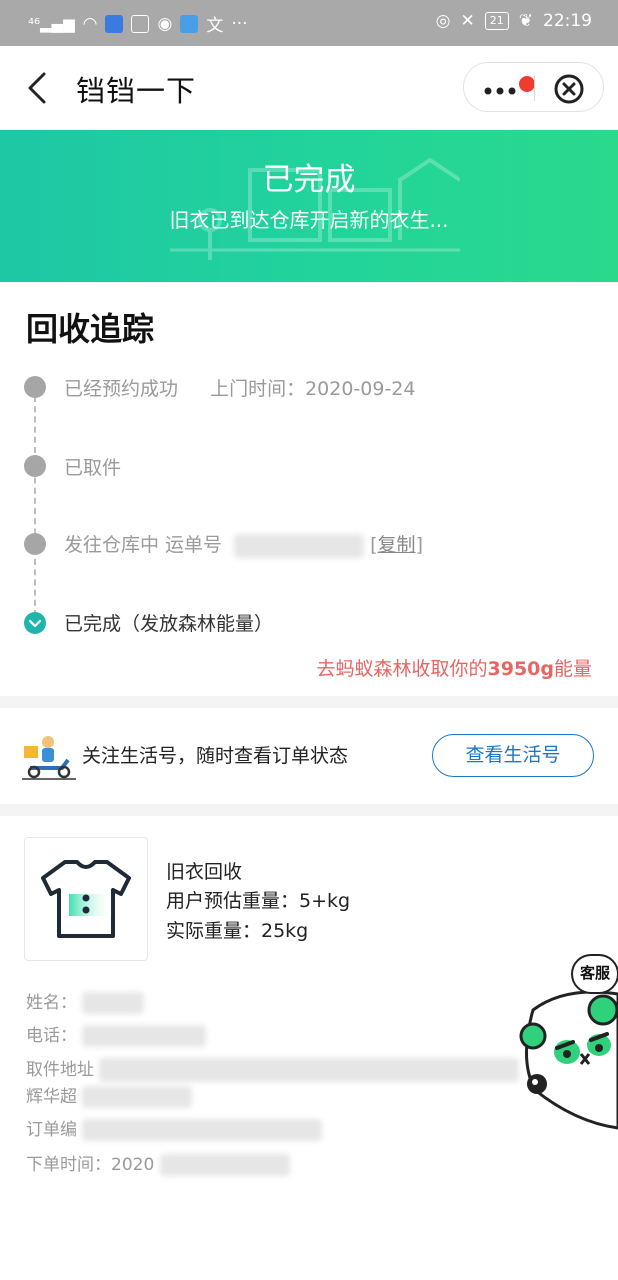 The height and width of the screenshot is (1280, 618). What do you see at coordinates (520, 669) in the screenshot?
I see `energy-amount: 3950g` at bounding box center [520, 669].